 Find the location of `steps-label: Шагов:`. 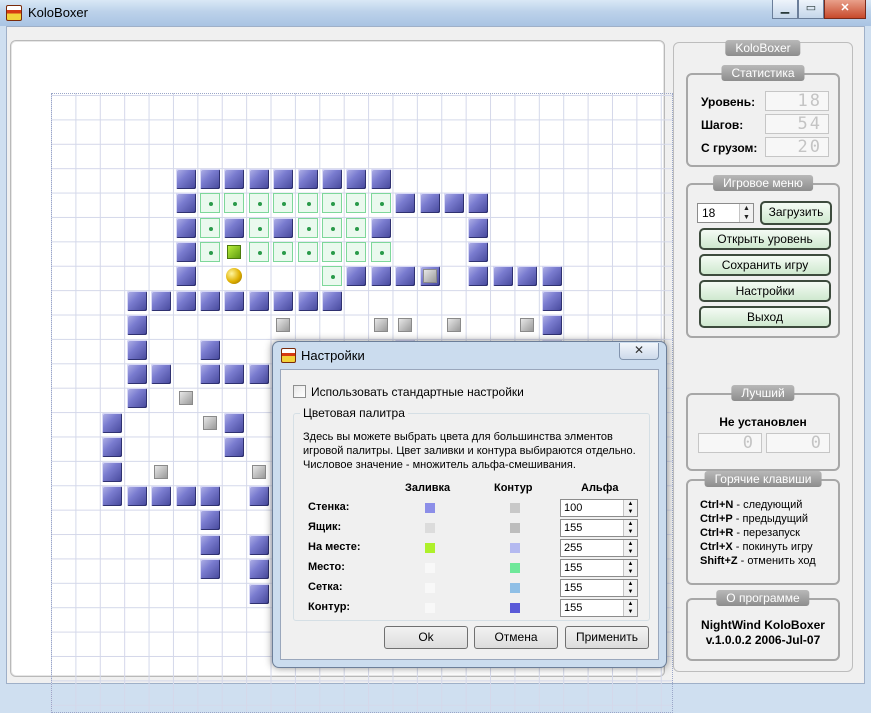

steps-label: Шагов: is located at coordinates (722, 125).